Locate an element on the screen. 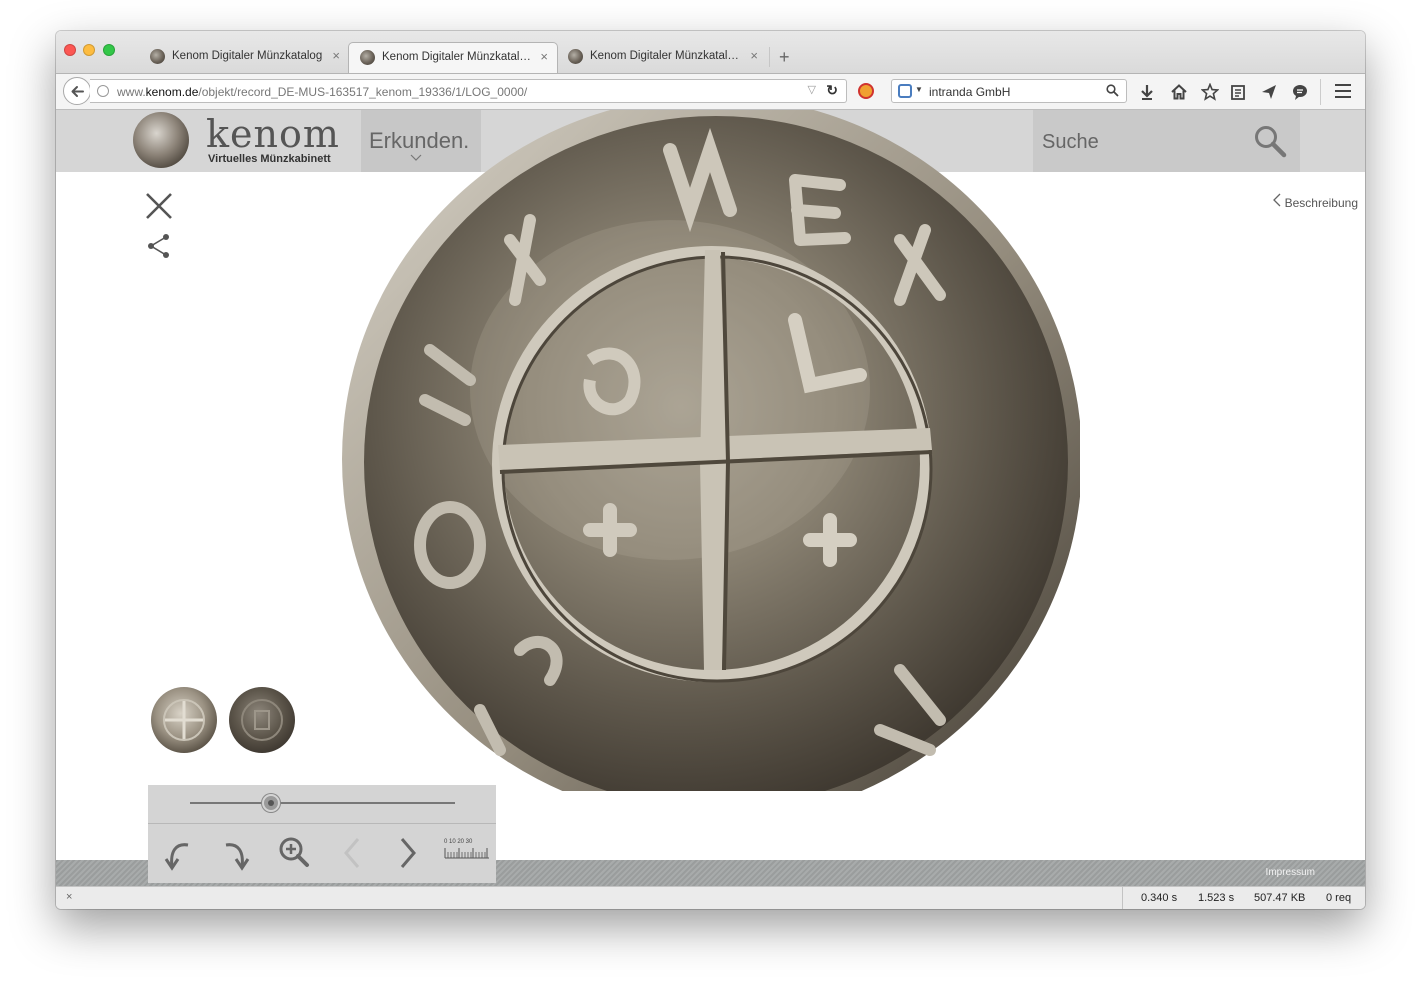  share-icon is located at coordinates (159, 246).